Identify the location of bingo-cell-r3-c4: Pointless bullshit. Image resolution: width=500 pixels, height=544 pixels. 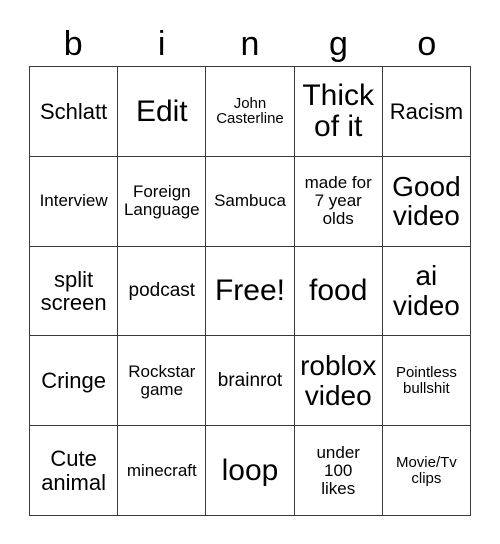
(426, 381).